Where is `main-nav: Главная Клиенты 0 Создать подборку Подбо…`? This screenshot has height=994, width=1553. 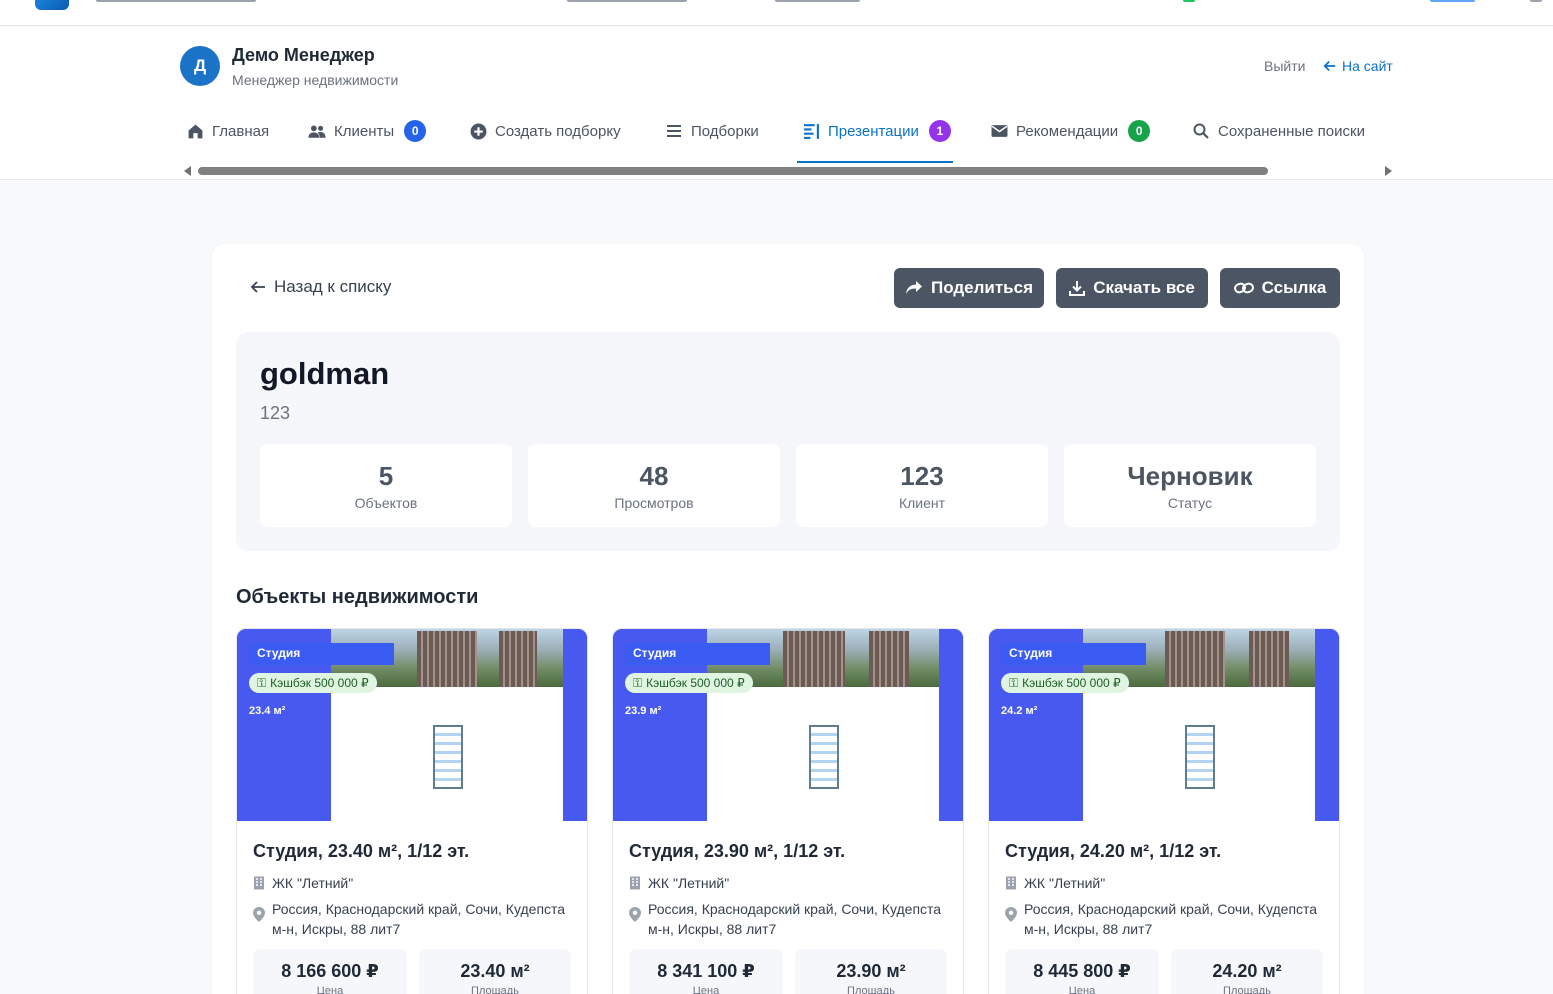 main-nav: Главная Клиенты 0 Создать подборку Подбо… is located at coordinates (776, 131).